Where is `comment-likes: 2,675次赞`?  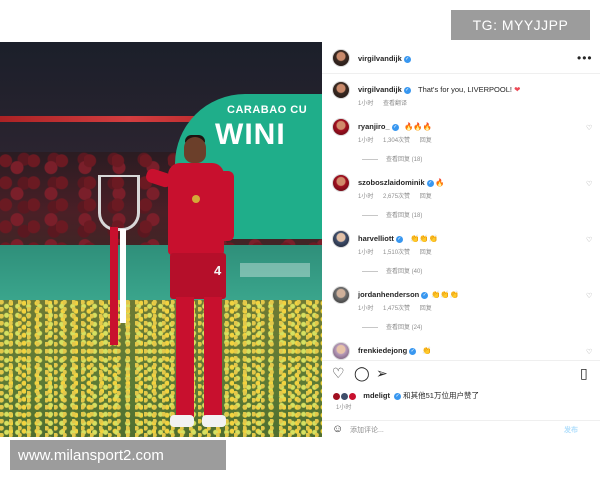
comment-likes: 2,675次赞 is located at coordinates (396, 197).